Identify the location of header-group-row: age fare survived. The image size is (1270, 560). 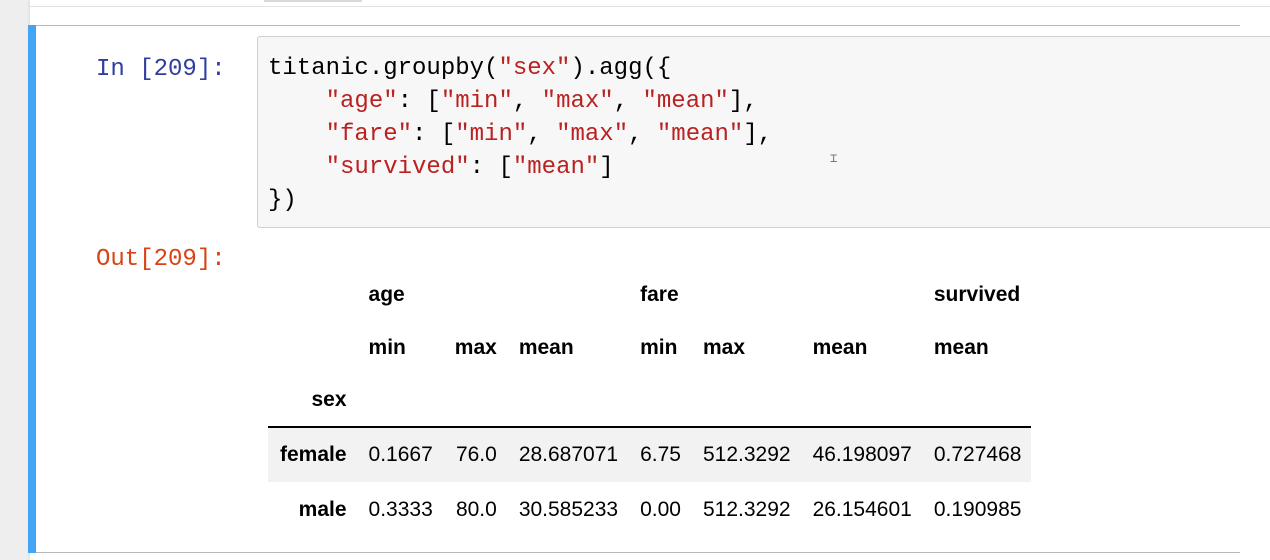
(649, 294).